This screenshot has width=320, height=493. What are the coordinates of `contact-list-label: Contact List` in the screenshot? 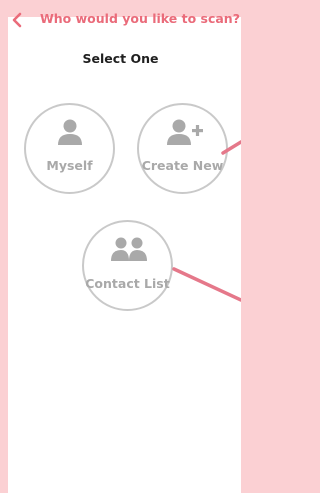 It's located at (127, 283).